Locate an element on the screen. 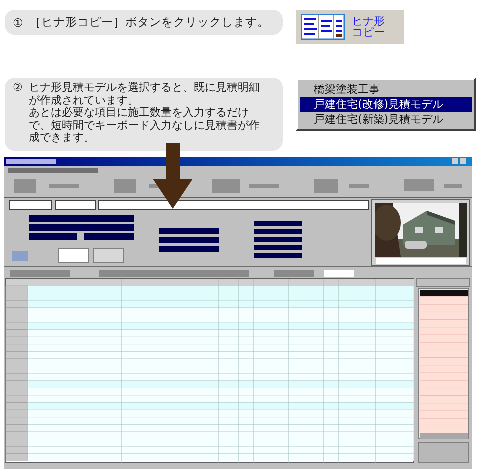 The width and height of the screenshot is (491, 476). step-number: ① is located at coordinates (18, 23).